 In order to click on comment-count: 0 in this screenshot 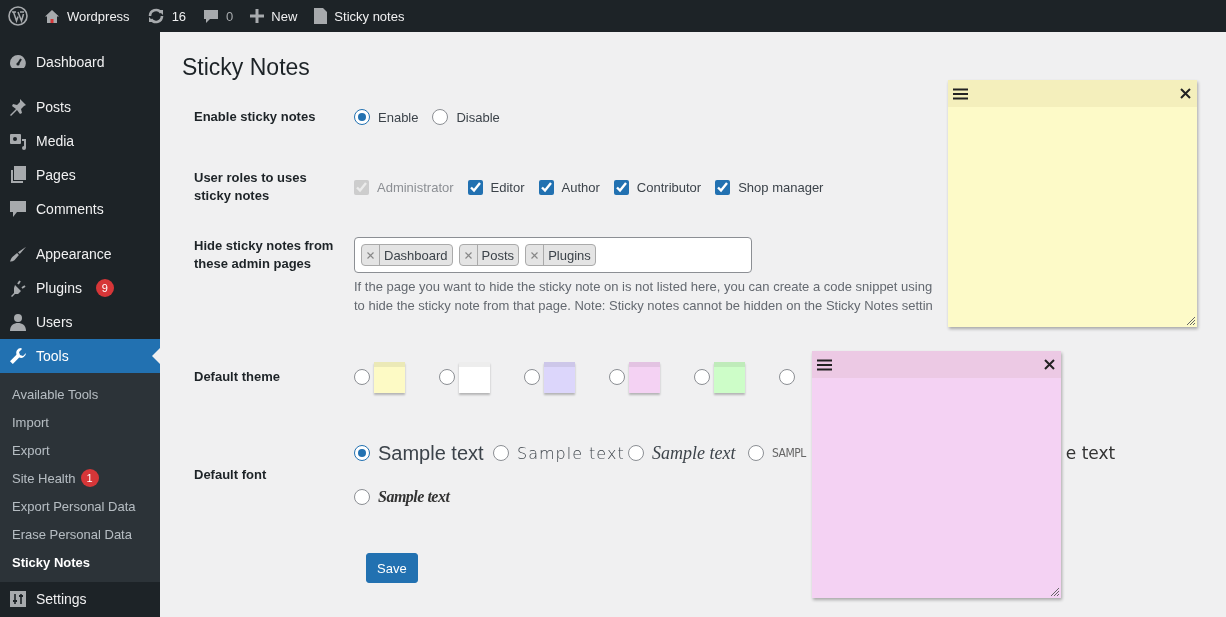, I will do `click(230, 16)`.